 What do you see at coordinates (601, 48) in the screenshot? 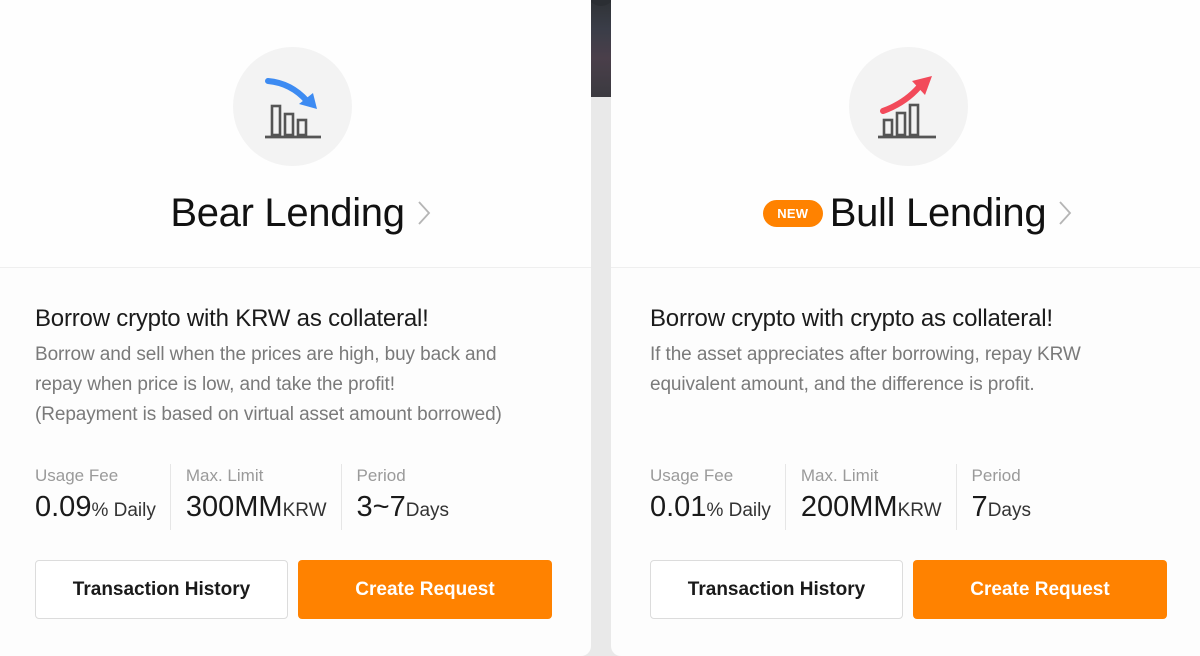
I see `background-image-sliver` at bounding box center [601, 48].